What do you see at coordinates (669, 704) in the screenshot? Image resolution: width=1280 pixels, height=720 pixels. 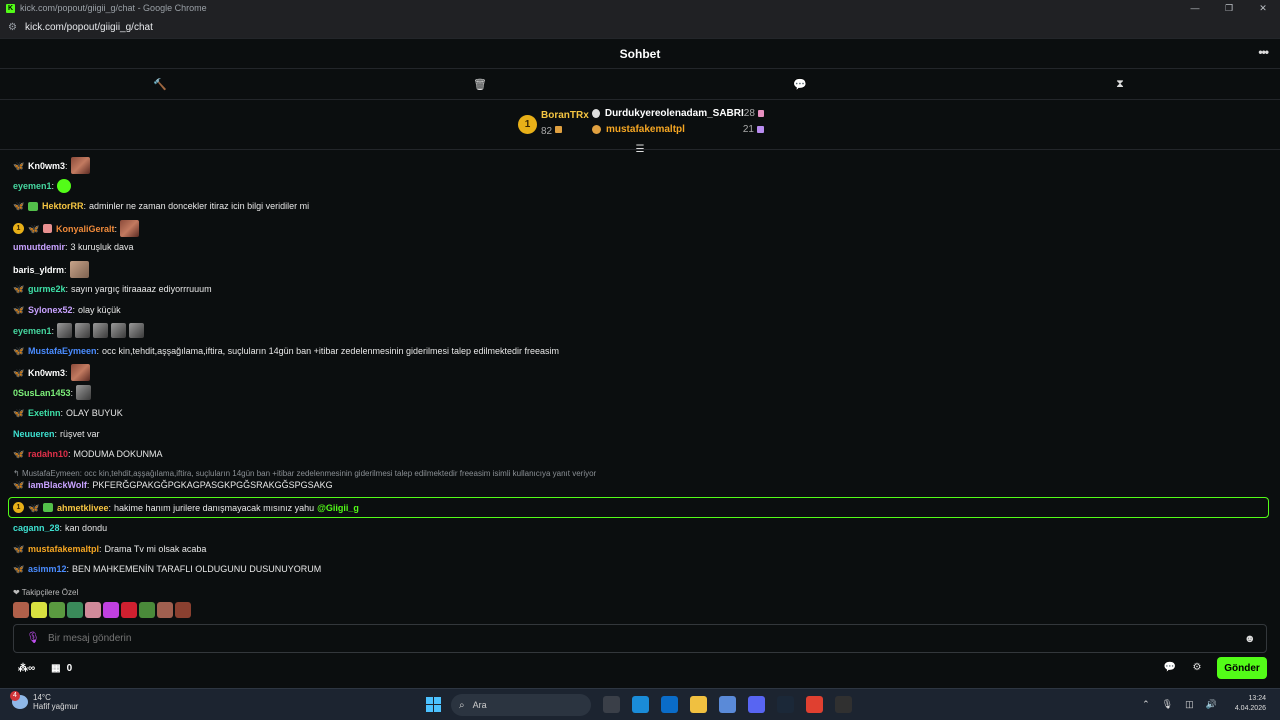 I see `store-app-icon` at bounding box center [669, 704].